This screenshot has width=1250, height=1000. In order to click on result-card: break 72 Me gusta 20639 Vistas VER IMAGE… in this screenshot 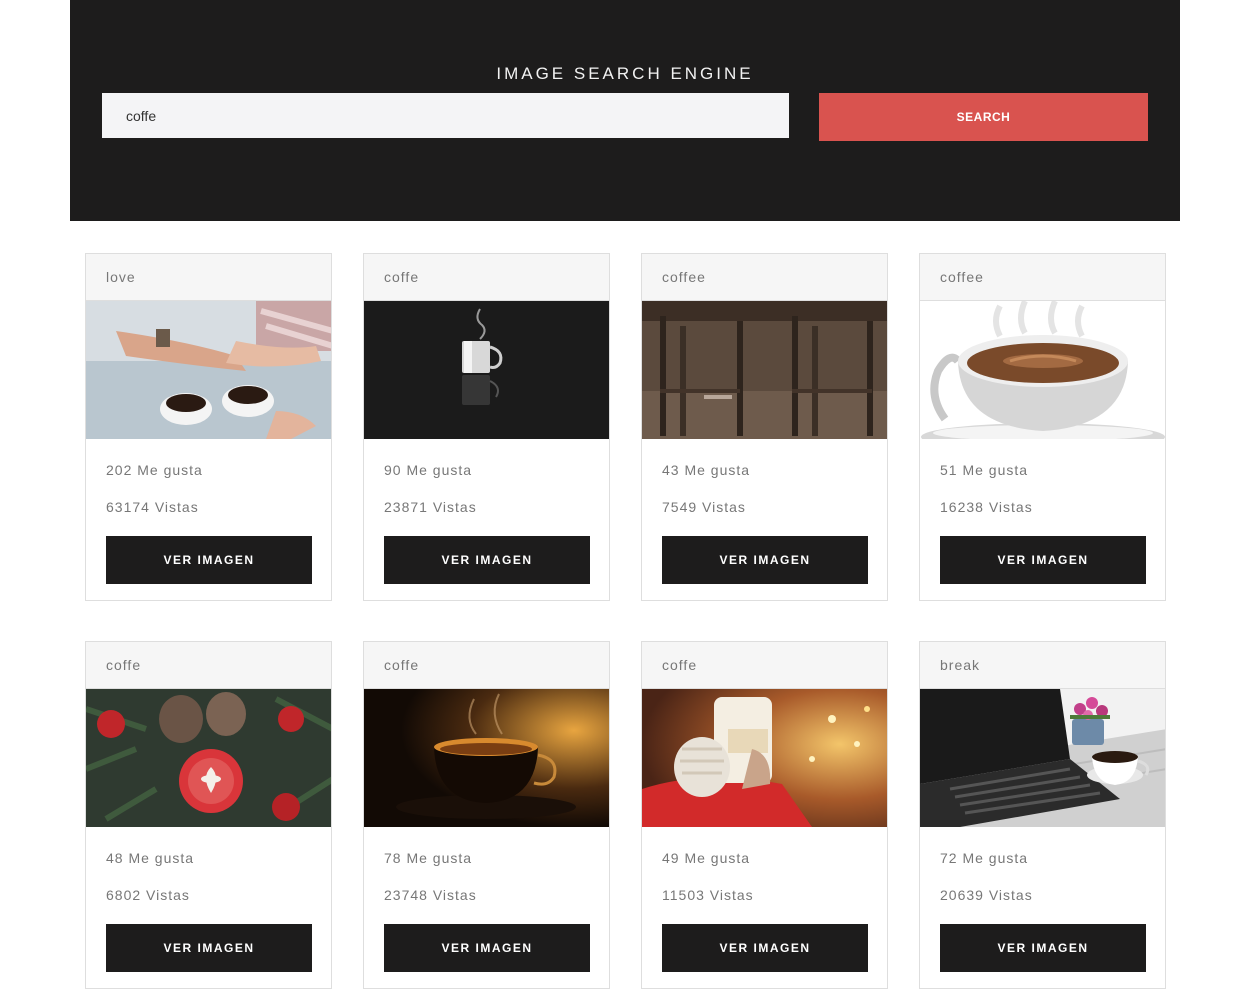, I will do `click(1042, 815)`.